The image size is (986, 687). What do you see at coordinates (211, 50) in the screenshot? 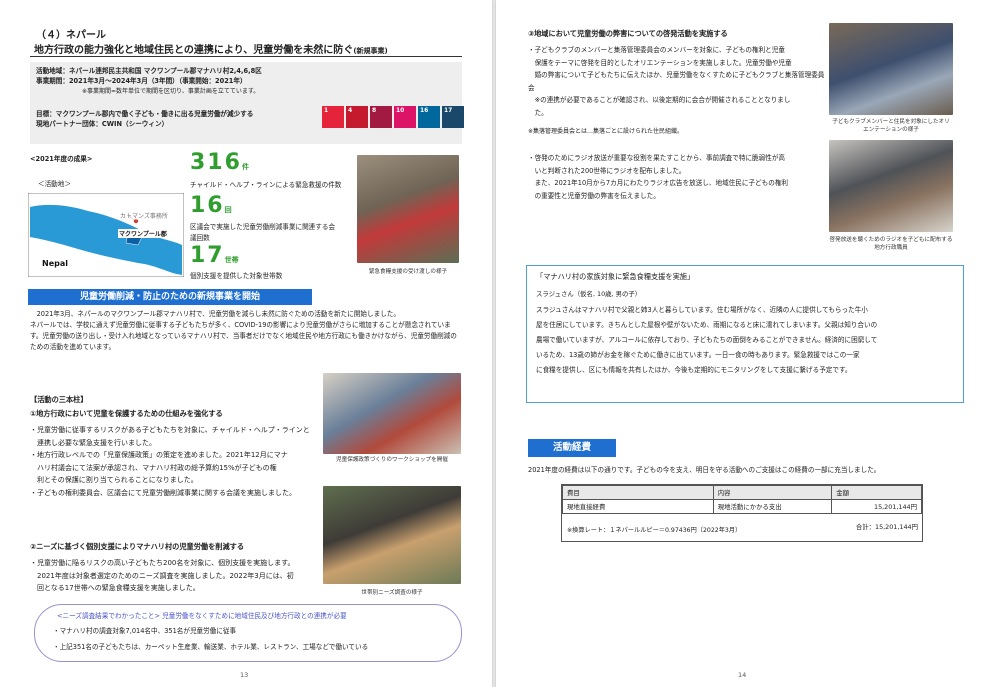
I see `project-title: 地方行政の能力強化と地域住民との連携により、児童労働を未然に防ぐ(新規事業)` at bounding box center [211, 50].